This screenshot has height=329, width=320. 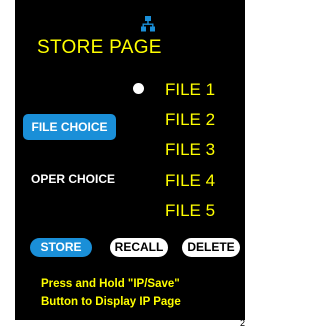 What do you see at coordinates (190, 211) in the screenshot?
I see `file-item-5: FILE 5` at bounding box center [190, 211].